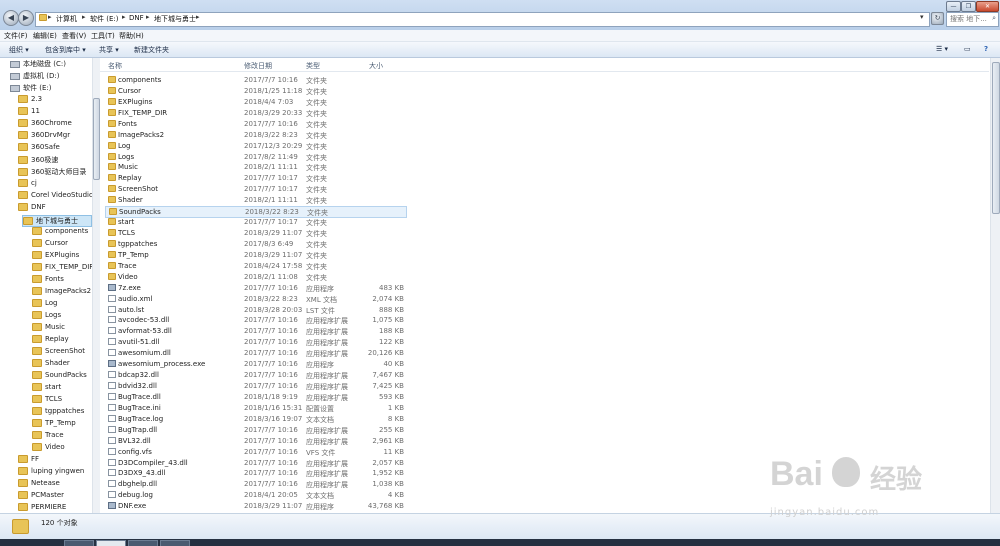 This screenshot has height=546, width=1000. What do you see at coordinates (255, 102) in the screenshot?
I see `table-row: EXPlugins 2018/4/4 7:03 文件夹` at bounding box center [255, 102].